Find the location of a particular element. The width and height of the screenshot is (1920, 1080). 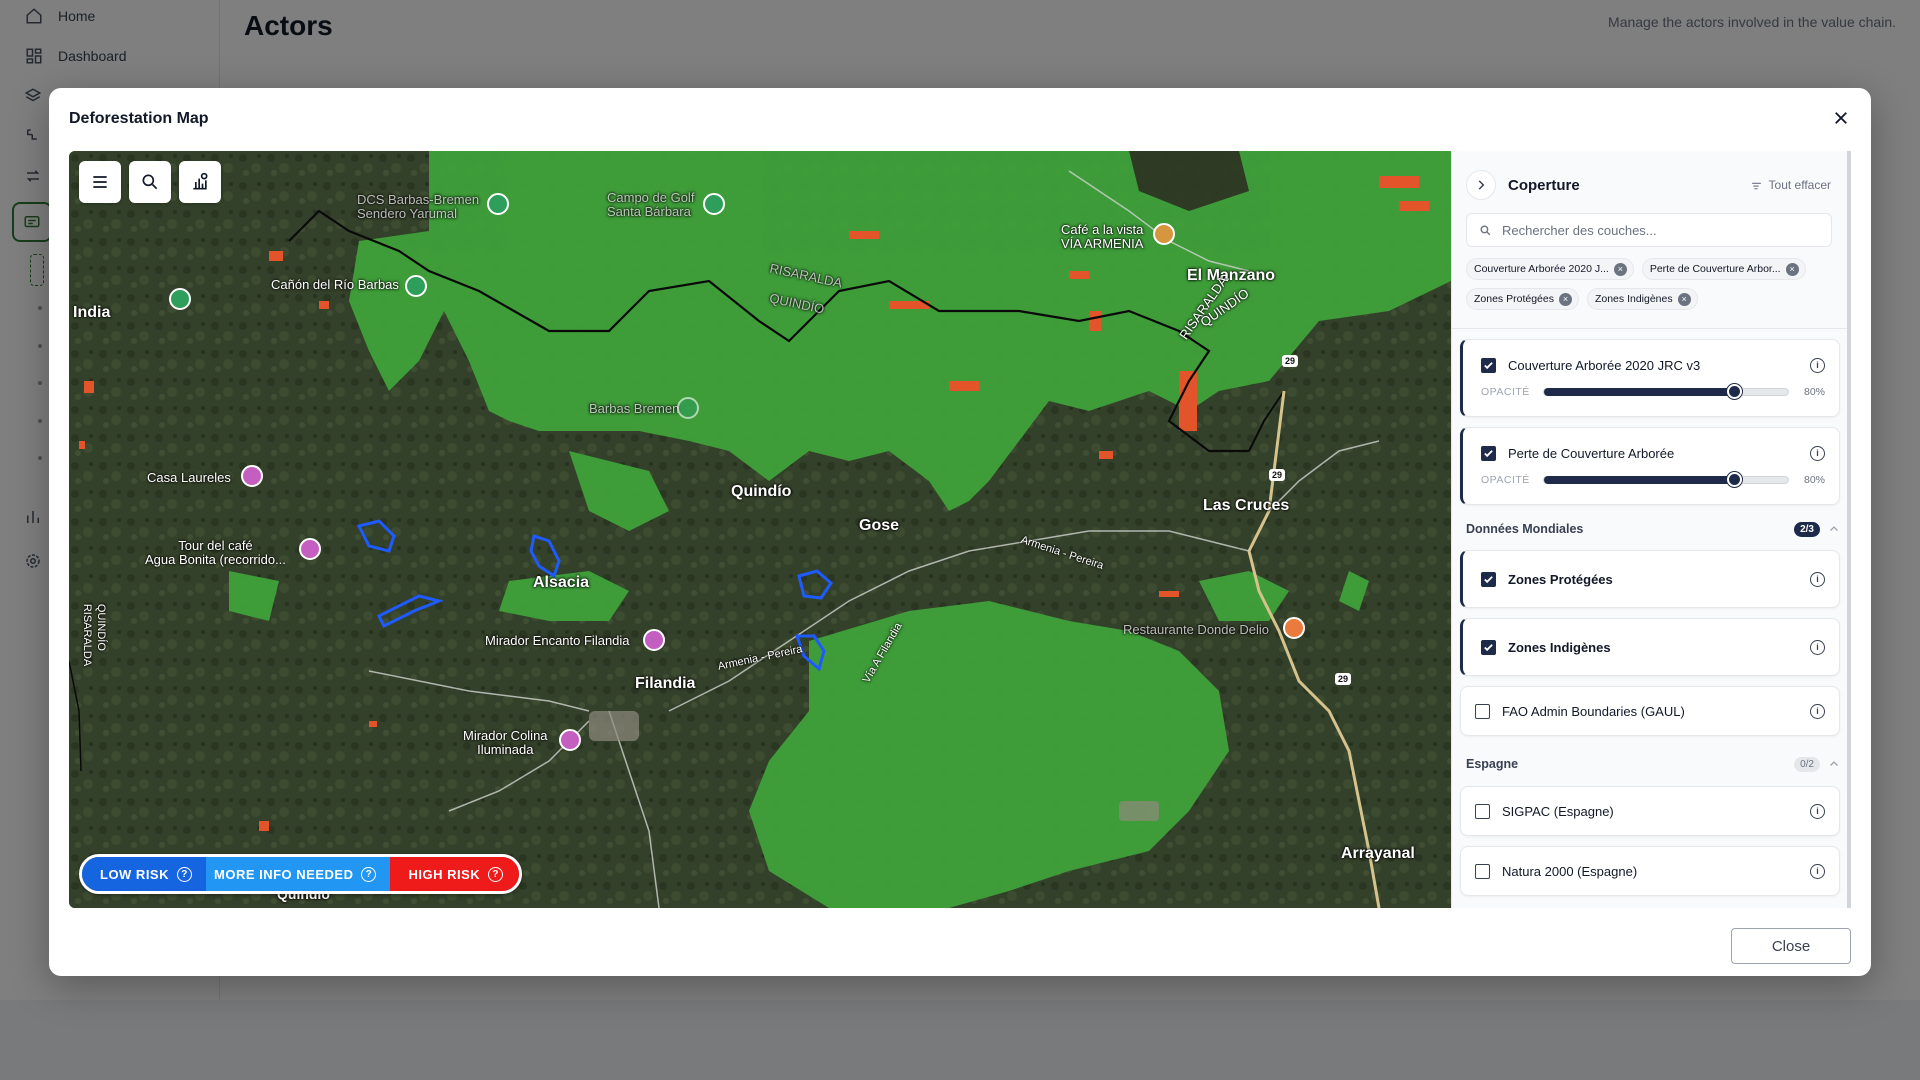

map-label: Café a la vista VÍA ARMENIA is located at coordinates (1102, 236).